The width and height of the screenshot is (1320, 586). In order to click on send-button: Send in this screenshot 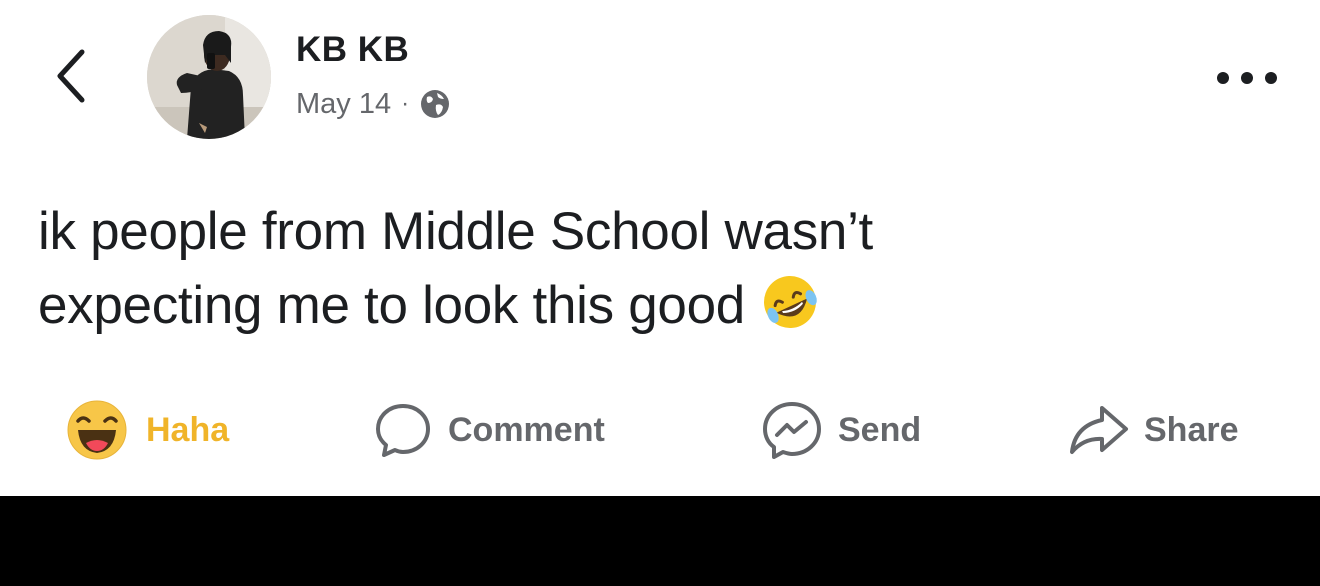, I will do `click(840, 430)`.